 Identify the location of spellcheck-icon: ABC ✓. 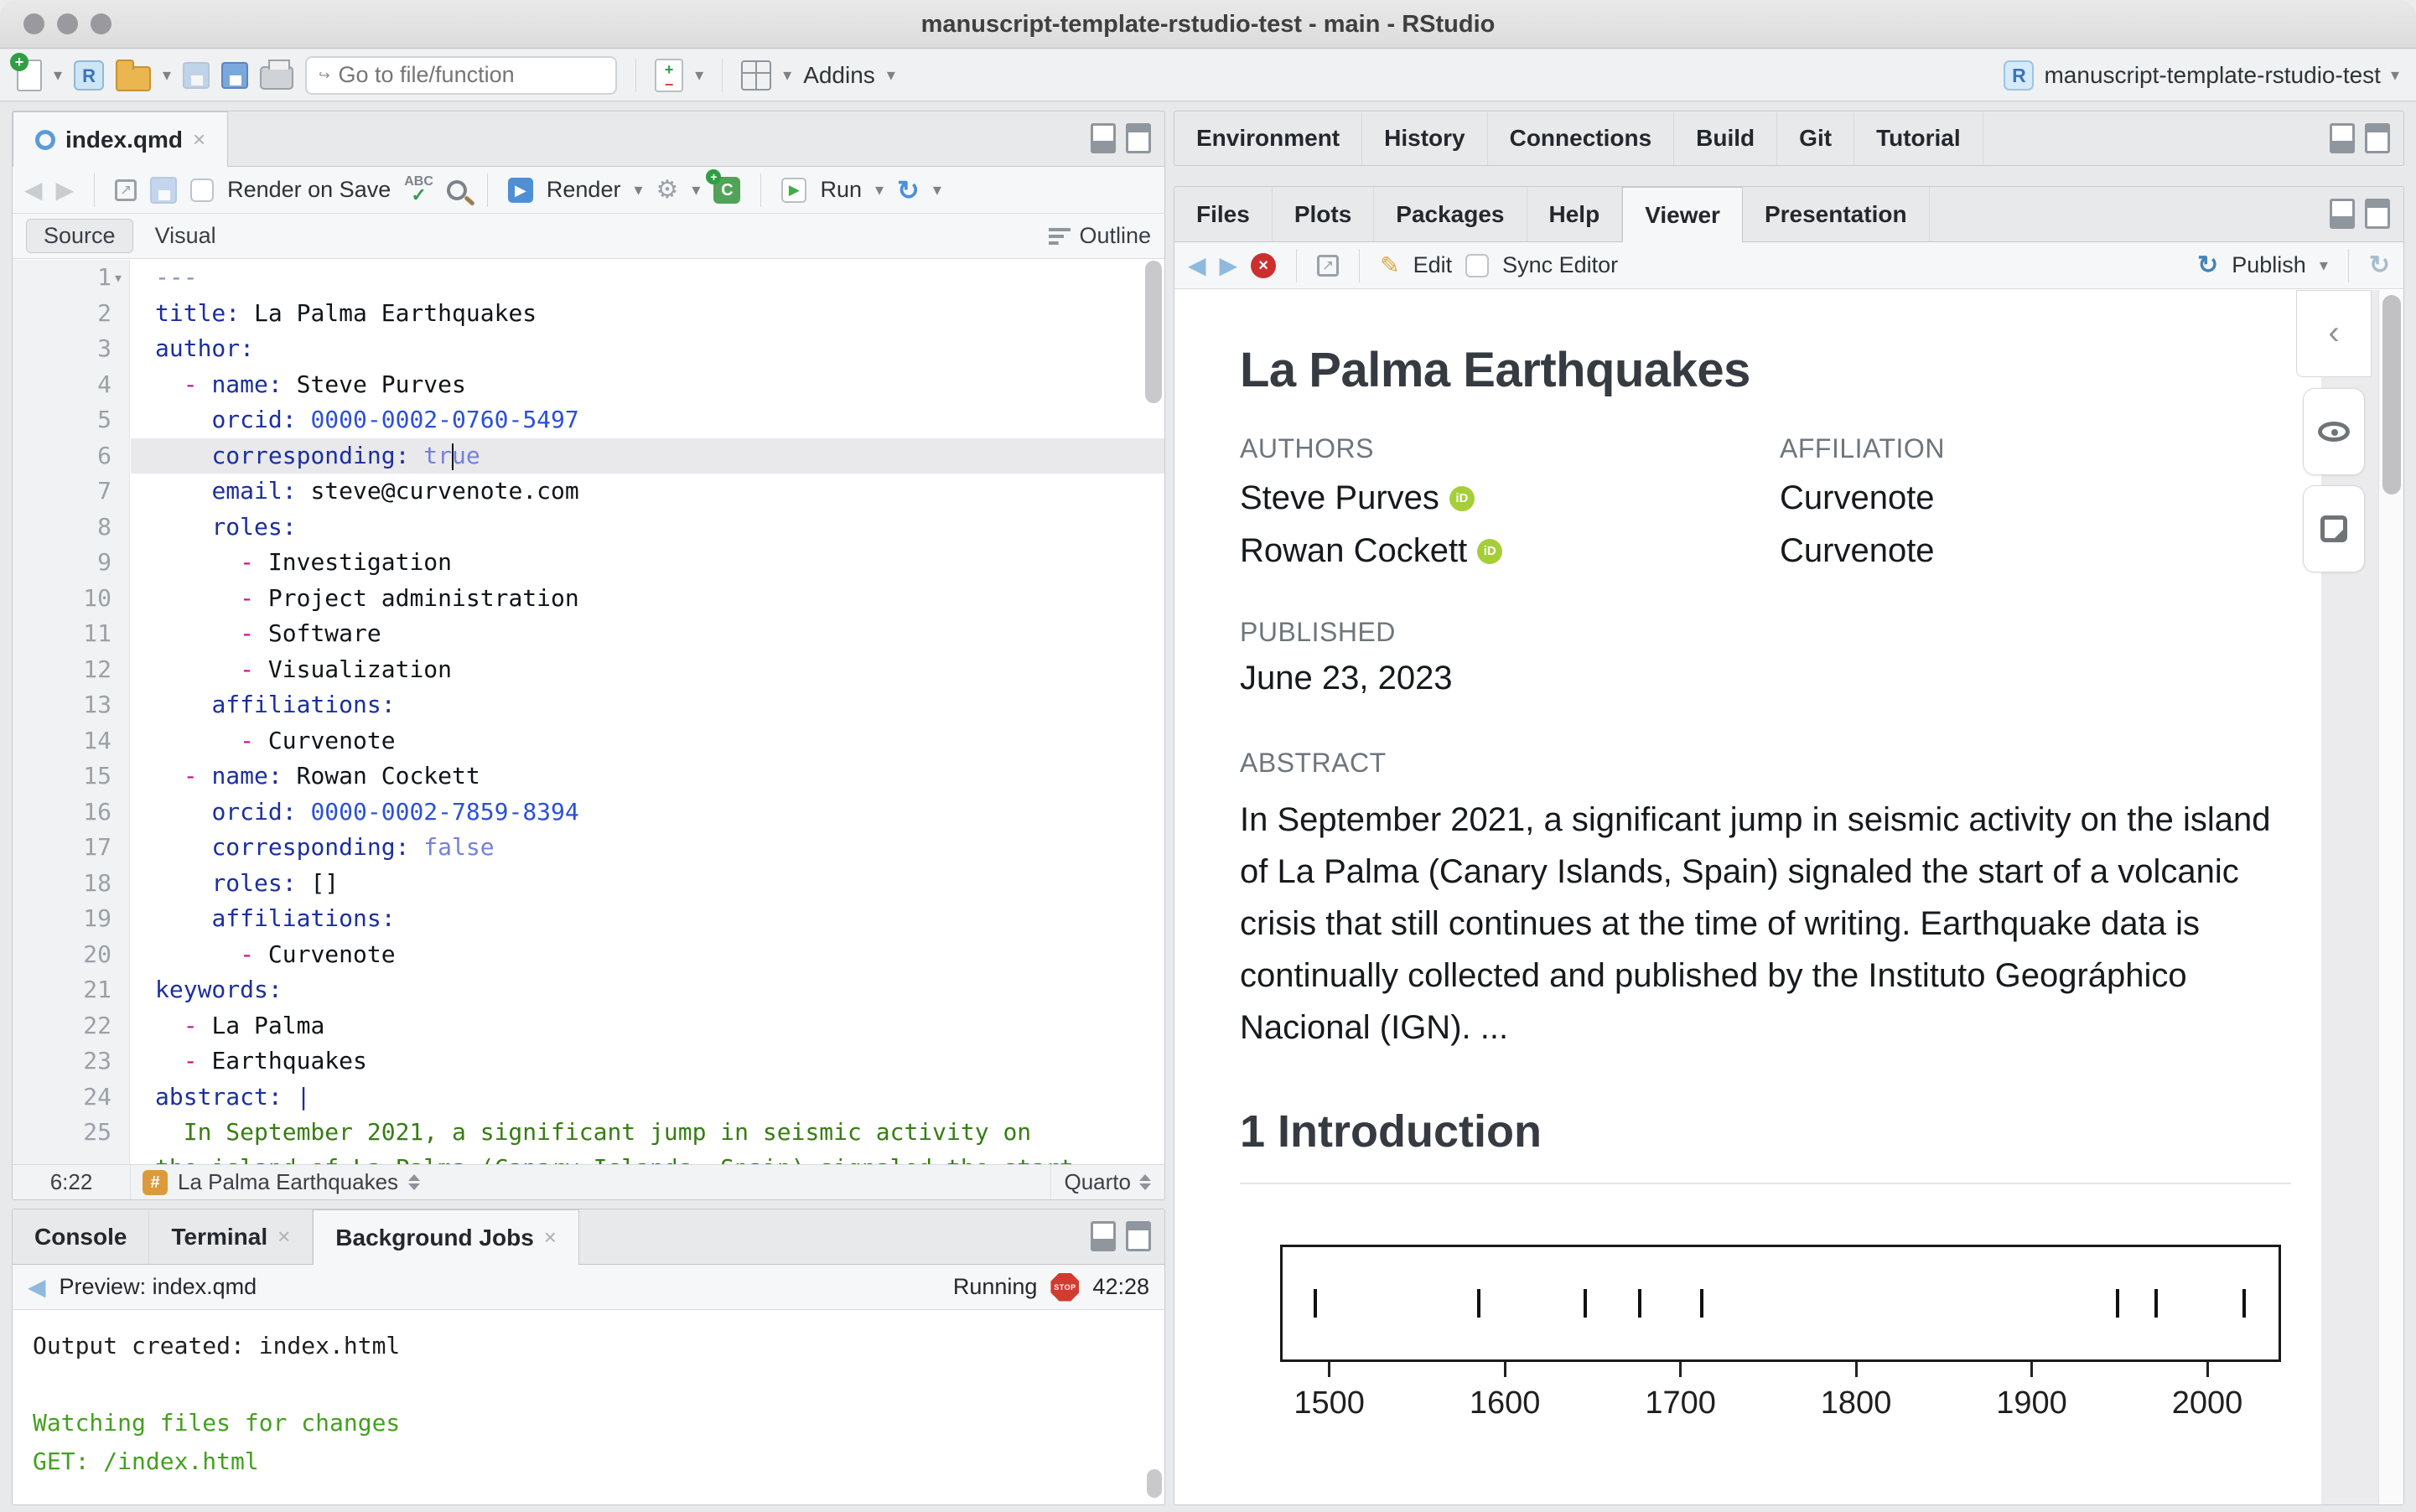
(419, 189).